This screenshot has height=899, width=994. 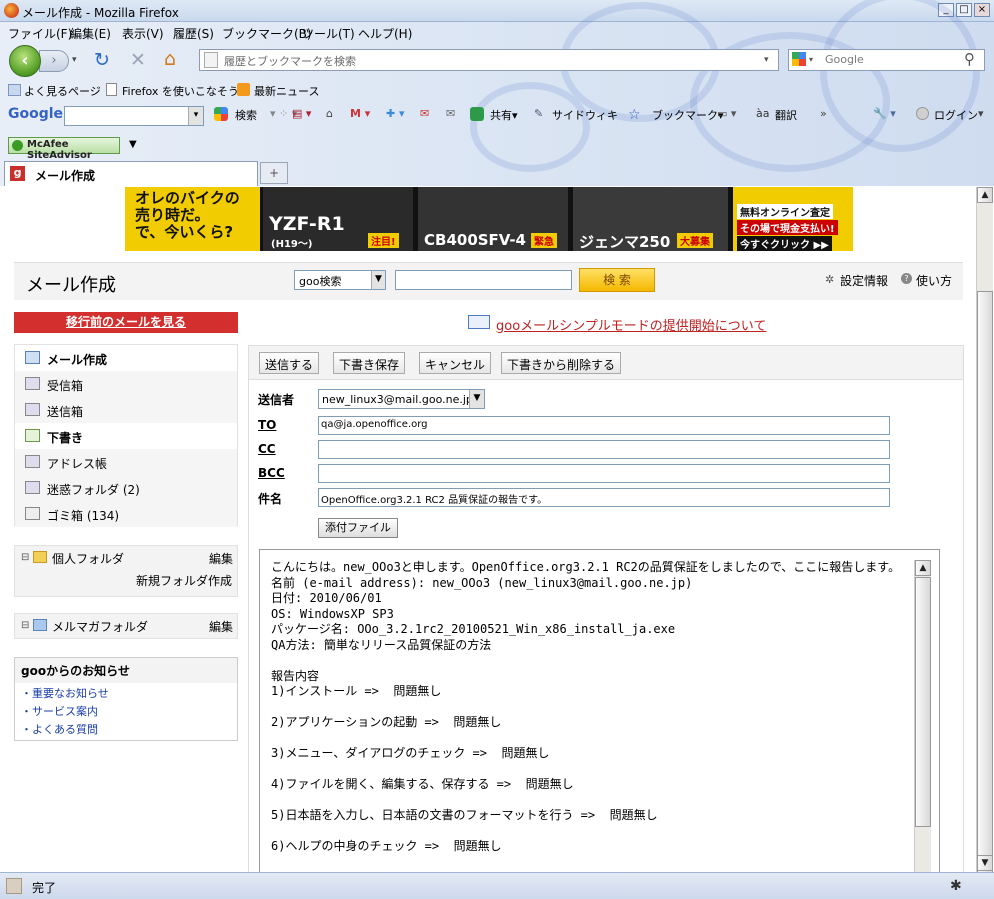 What do you see at coordinates (54, 61) in the screenshot?
I see `forward-button: ›` at bounding box center [54, 61].